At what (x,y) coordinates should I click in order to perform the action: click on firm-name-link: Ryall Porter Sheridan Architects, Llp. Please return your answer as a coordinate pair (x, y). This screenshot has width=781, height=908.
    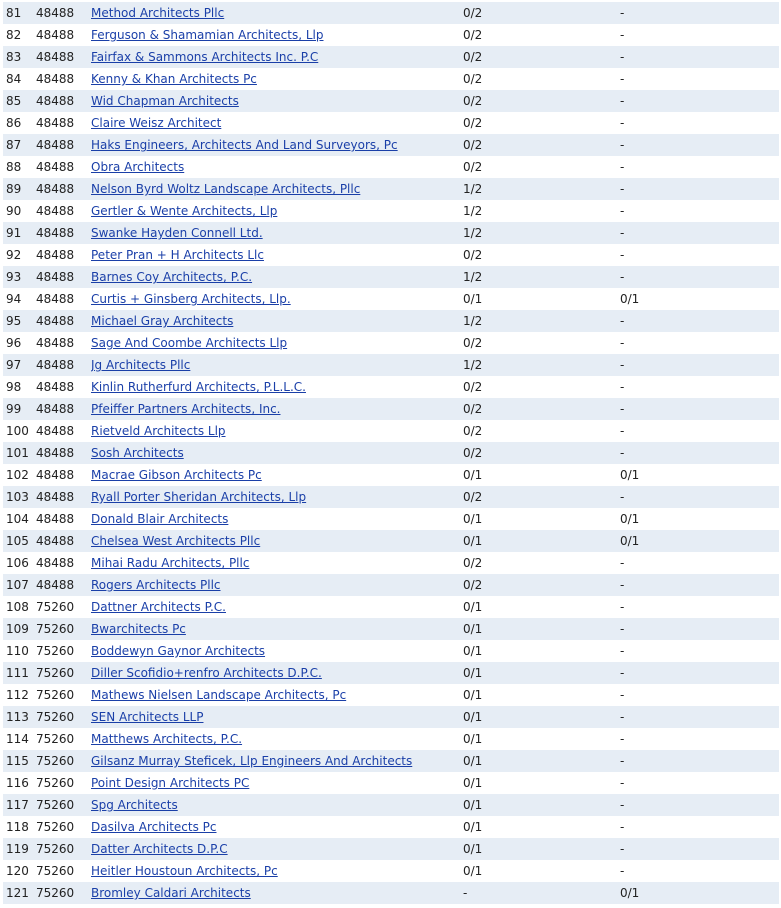
    Looking at the image, I should click on (198, 497).